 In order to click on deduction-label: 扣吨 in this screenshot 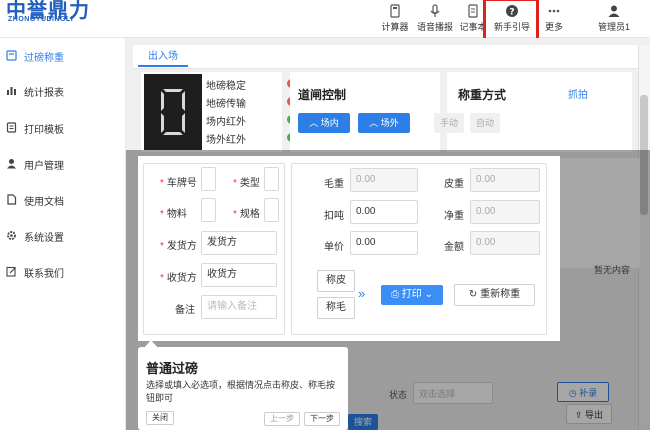, I will do `click(334, 216)`.